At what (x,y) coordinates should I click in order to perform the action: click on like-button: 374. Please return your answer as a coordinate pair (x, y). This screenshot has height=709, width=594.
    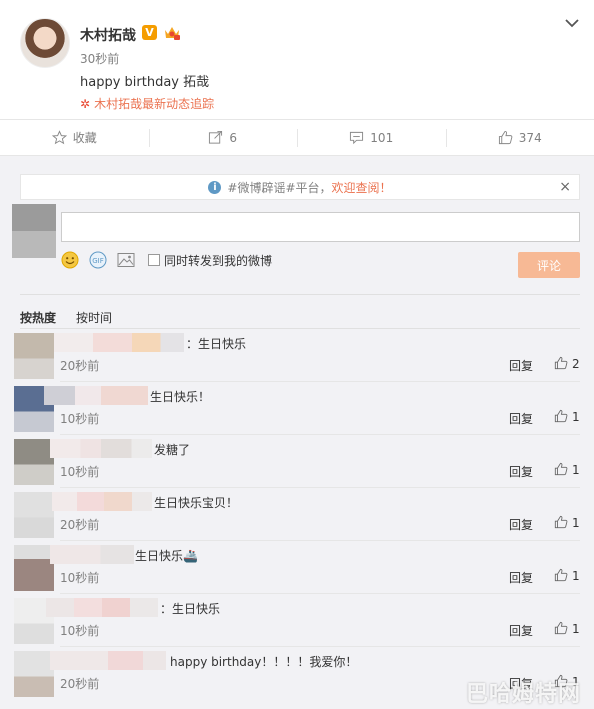
    Looking at the image, I should click on (519, 137).